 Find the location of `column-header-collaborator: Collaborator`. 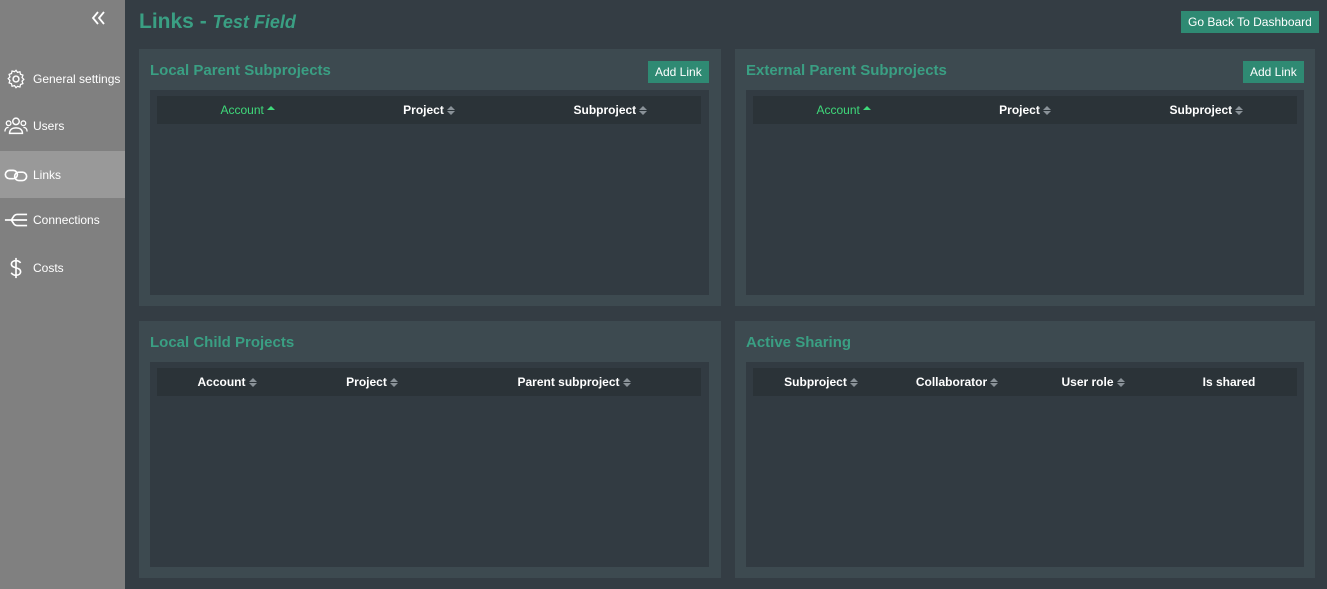

column-header-collaborator: Collaborator is located at coordinates (957, 382).